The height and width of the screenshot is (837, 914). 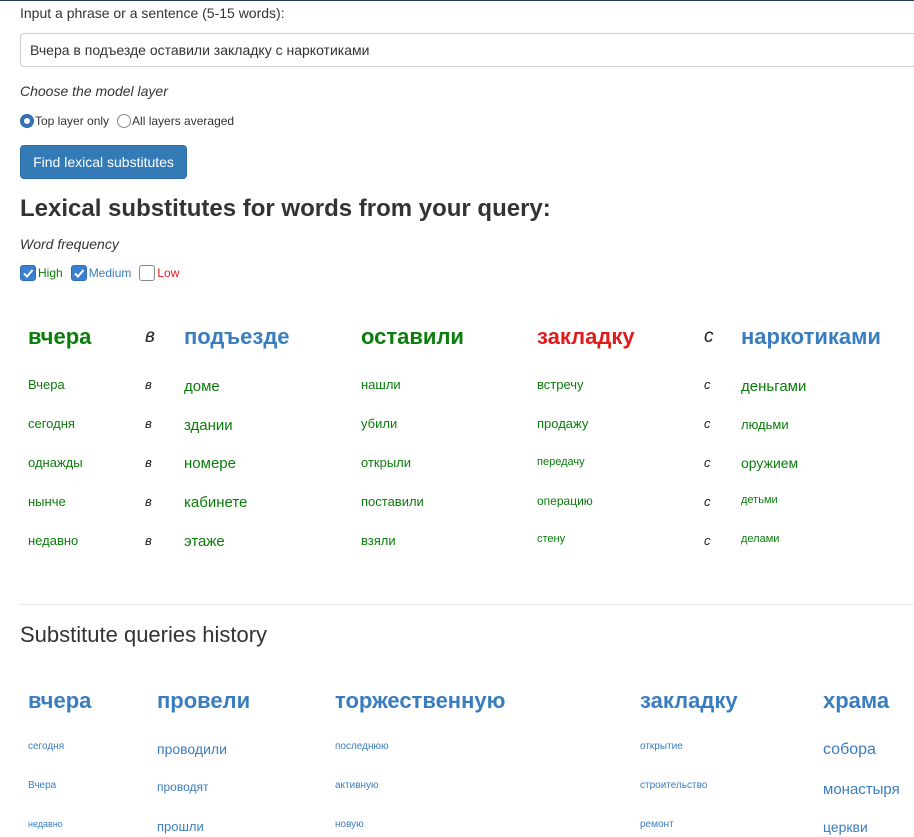 What do you see at coordinates (861, 789) in the screenshot?
I see `history-substitute-word: монастыря` at bounding box center [861, 789].